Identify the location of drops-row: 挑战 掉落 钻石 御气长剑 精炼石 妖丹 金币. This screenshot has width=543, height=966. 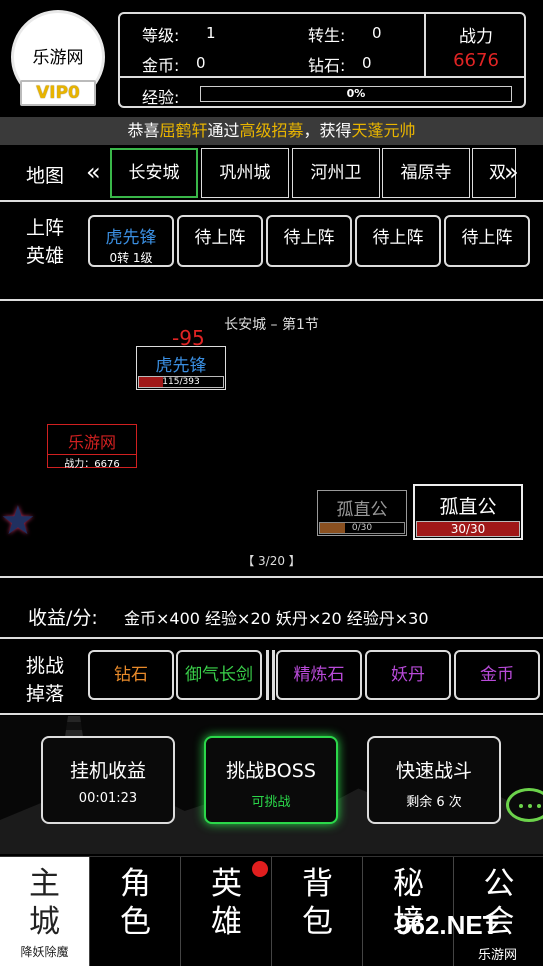
(271, 678).